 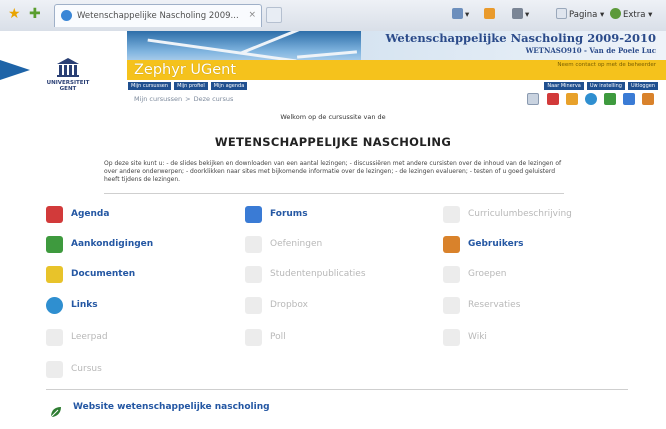 What do you see at coordinates (564, 86) in the screenshot?
I see `nav-minerva: Naar Minerva` at bounding box center [564, 86].